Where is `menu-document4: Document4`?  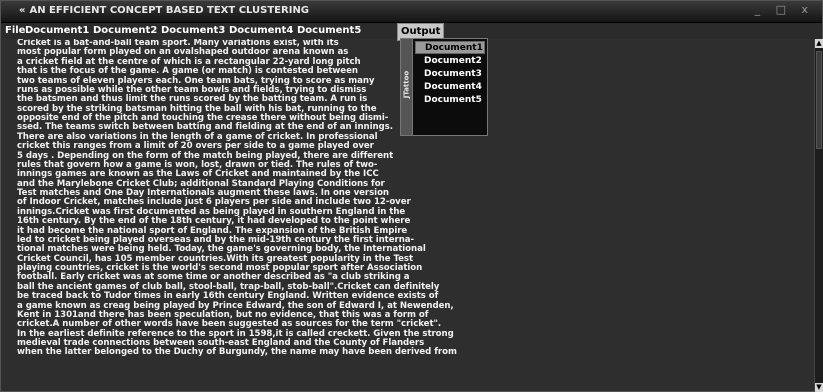 menu-document4: Document4 is located at coordinates (261, 30).